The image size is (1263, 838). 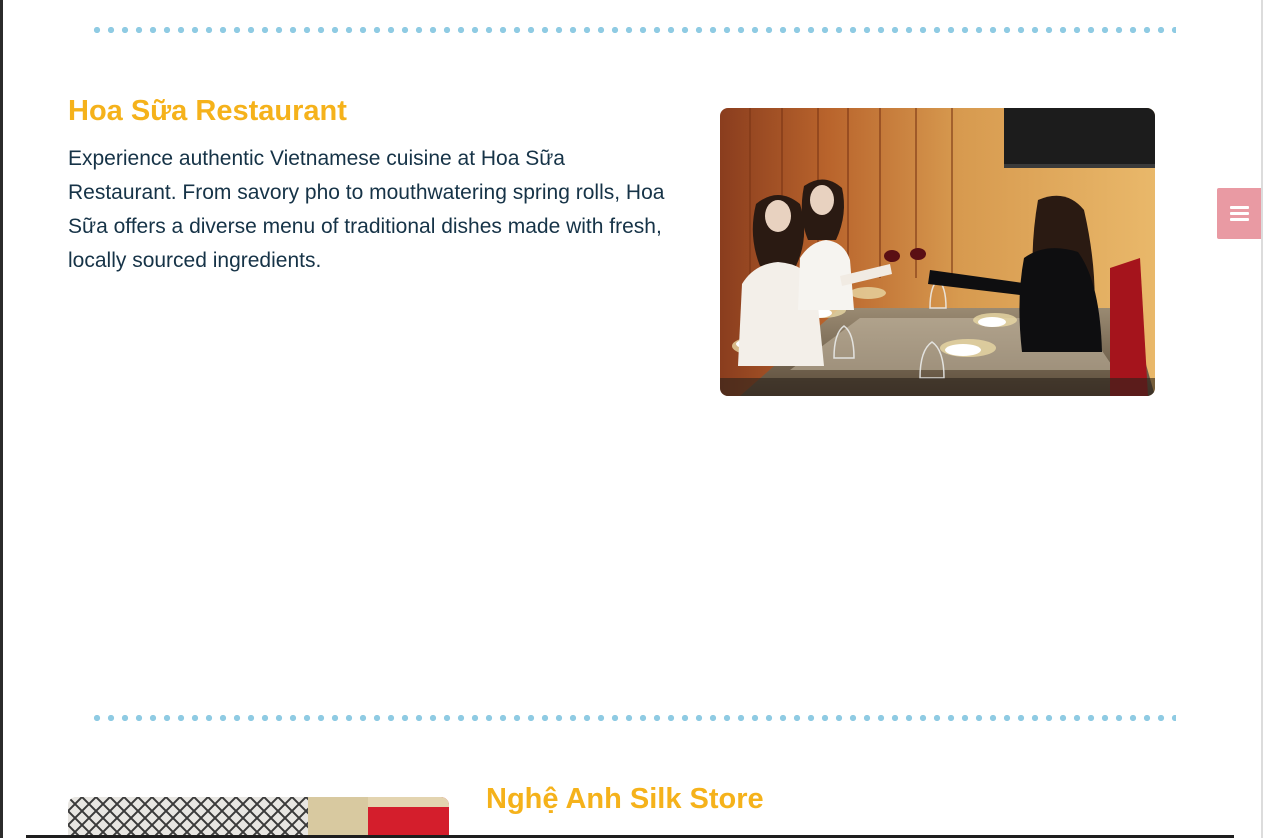 What do you see at coordinates (258, 817) in the screenshot?
I see `silk-store-photo` at bounding box center [258, 817].